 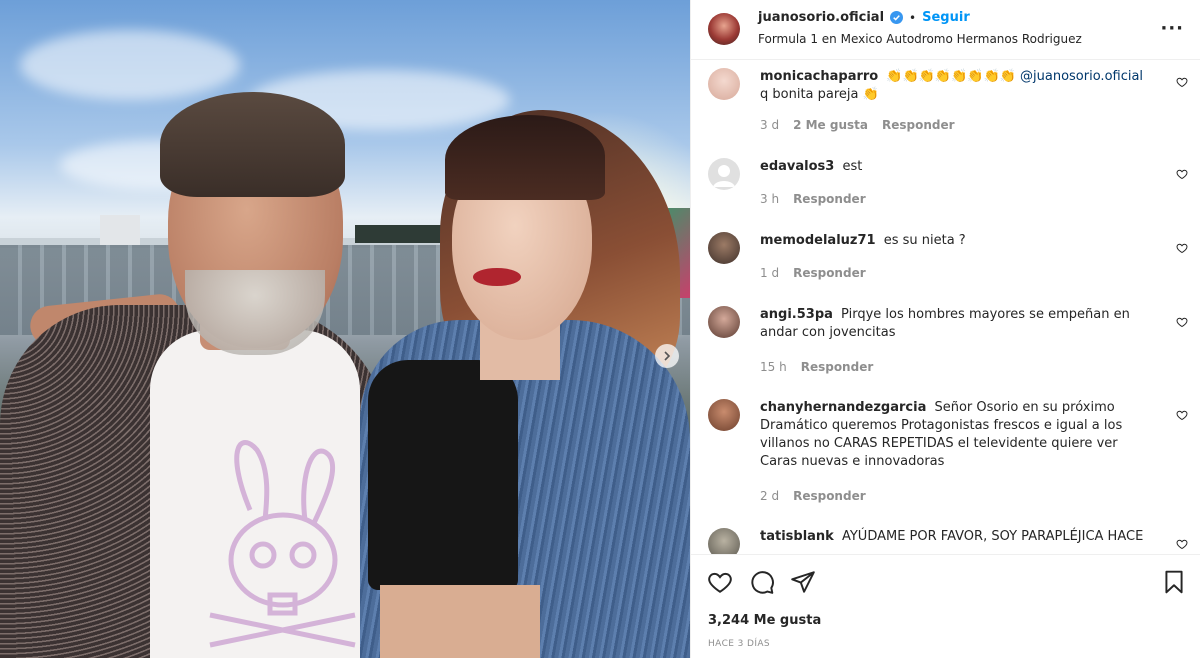 I want to click on comment-meta: 3 h Responder, so click(x=813, y=199).